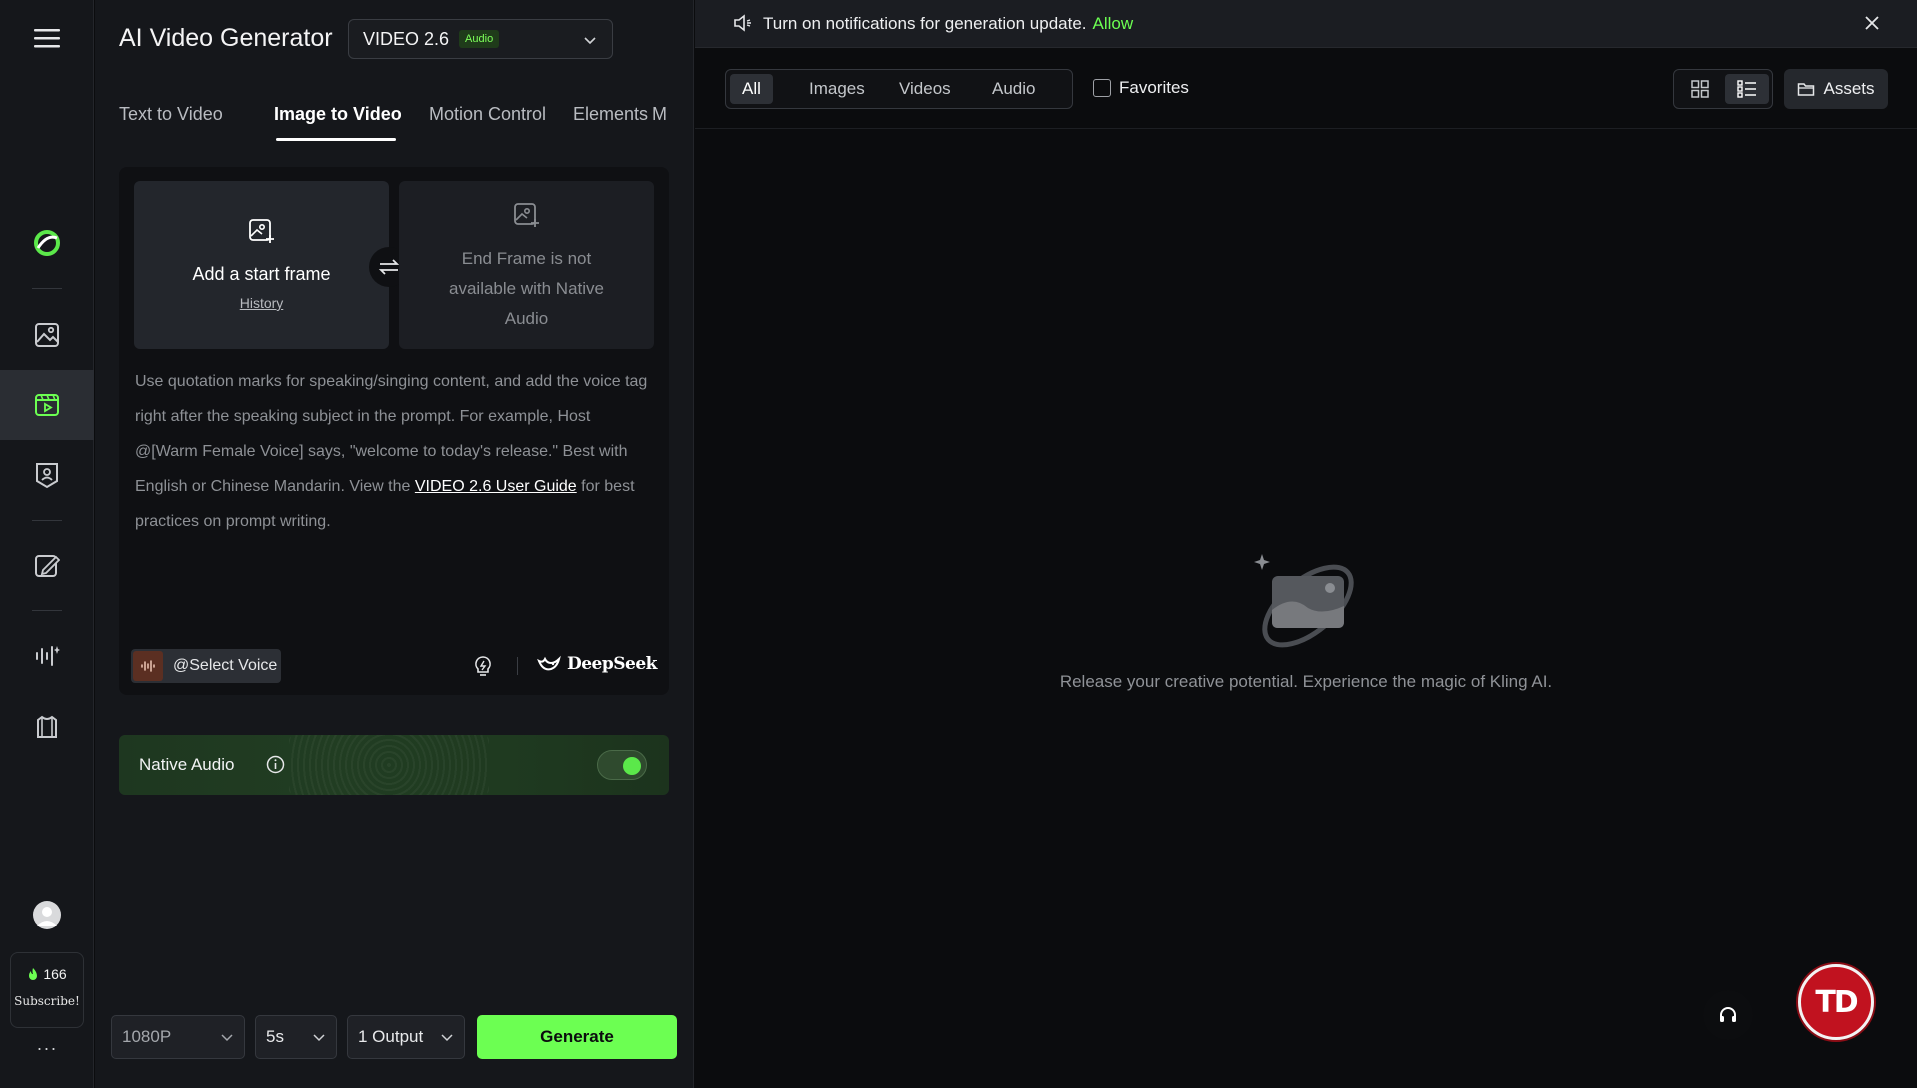 The image size is (1917, 1088). What do you see at coordinates (549, 663) in the screenshot?
I see `deepseek-whale-icon` at bounding box center [549, 663].